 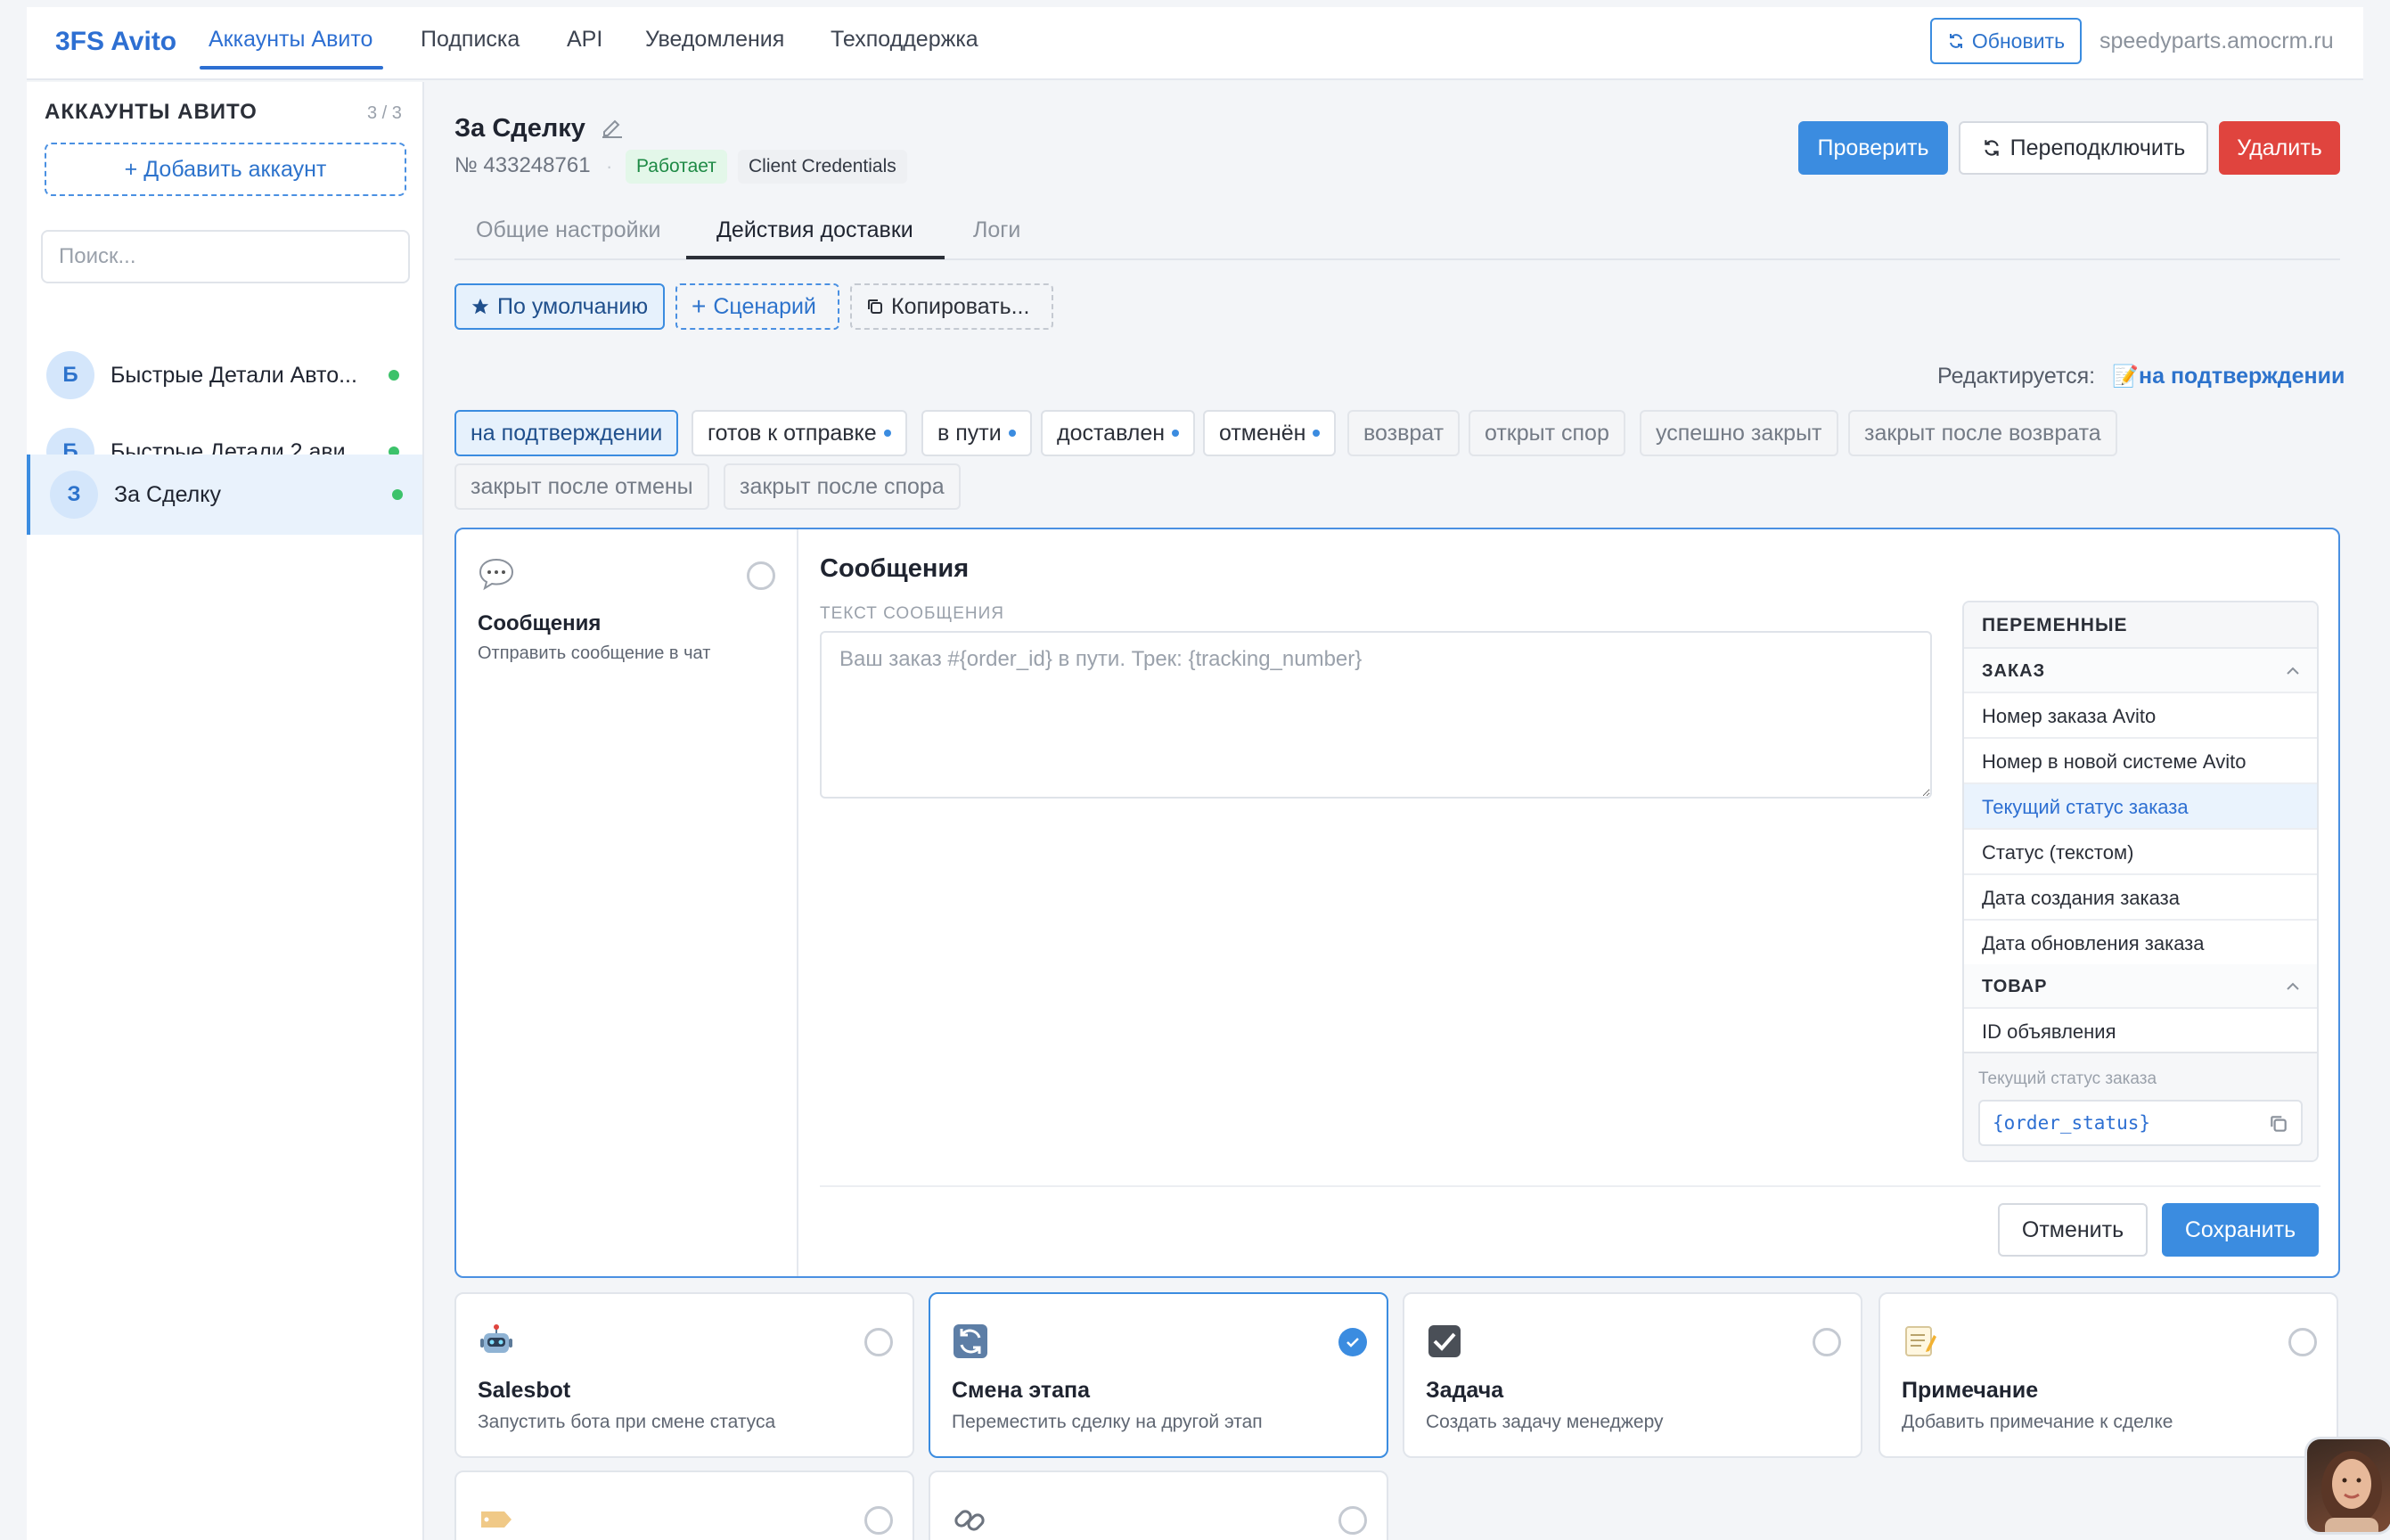 What do you see at coordinates (2140, 852) in the screenshot?
I see `variable-item: Статус (текстом)` at bounding box center [2140, 852].